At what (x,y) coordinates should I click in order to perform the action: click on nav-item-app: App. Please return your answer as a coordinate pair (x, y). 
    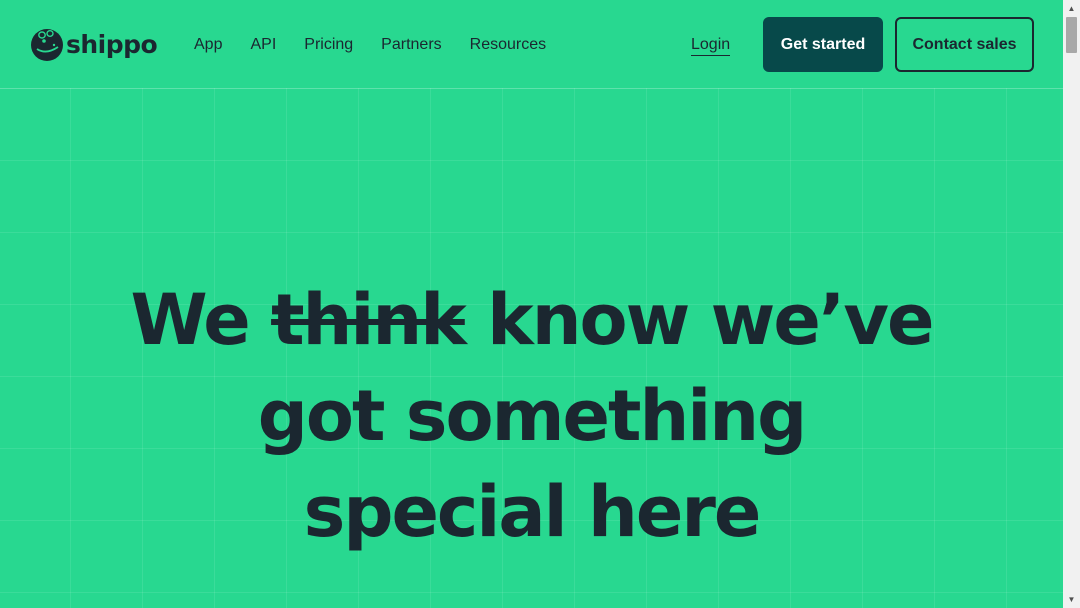
    Looking at the image, I should click on (208, 45).